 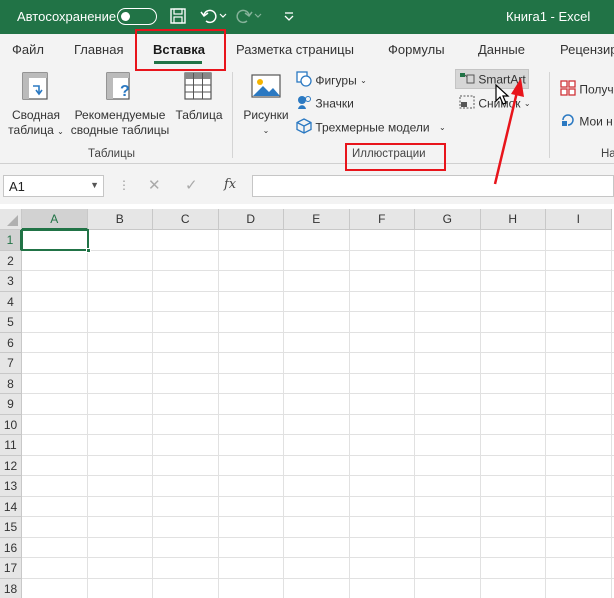 I want to click on icons-icon, so click(x=304, y=103).